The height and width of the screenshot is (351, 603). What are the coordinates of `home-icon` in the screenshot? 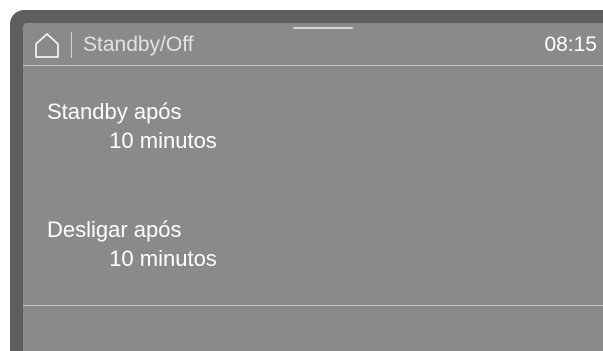 It's located at (47, 45).